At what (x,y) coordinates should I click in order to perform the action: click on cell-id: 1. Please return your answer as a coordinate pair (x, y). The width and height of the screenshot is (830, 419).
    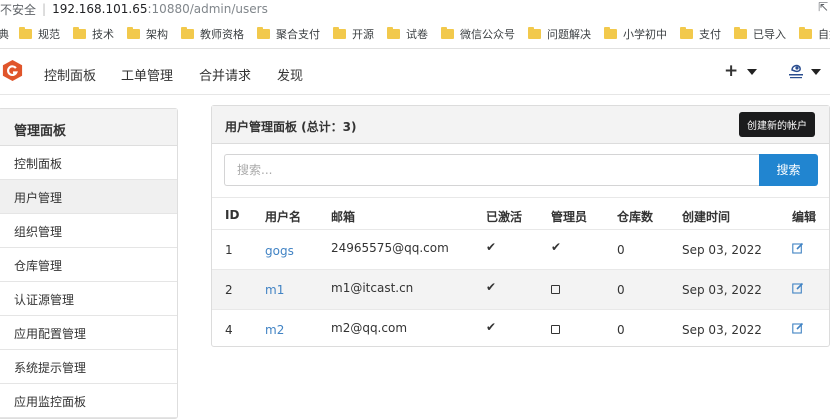
    Looking at the image, I should click on (229, 250).